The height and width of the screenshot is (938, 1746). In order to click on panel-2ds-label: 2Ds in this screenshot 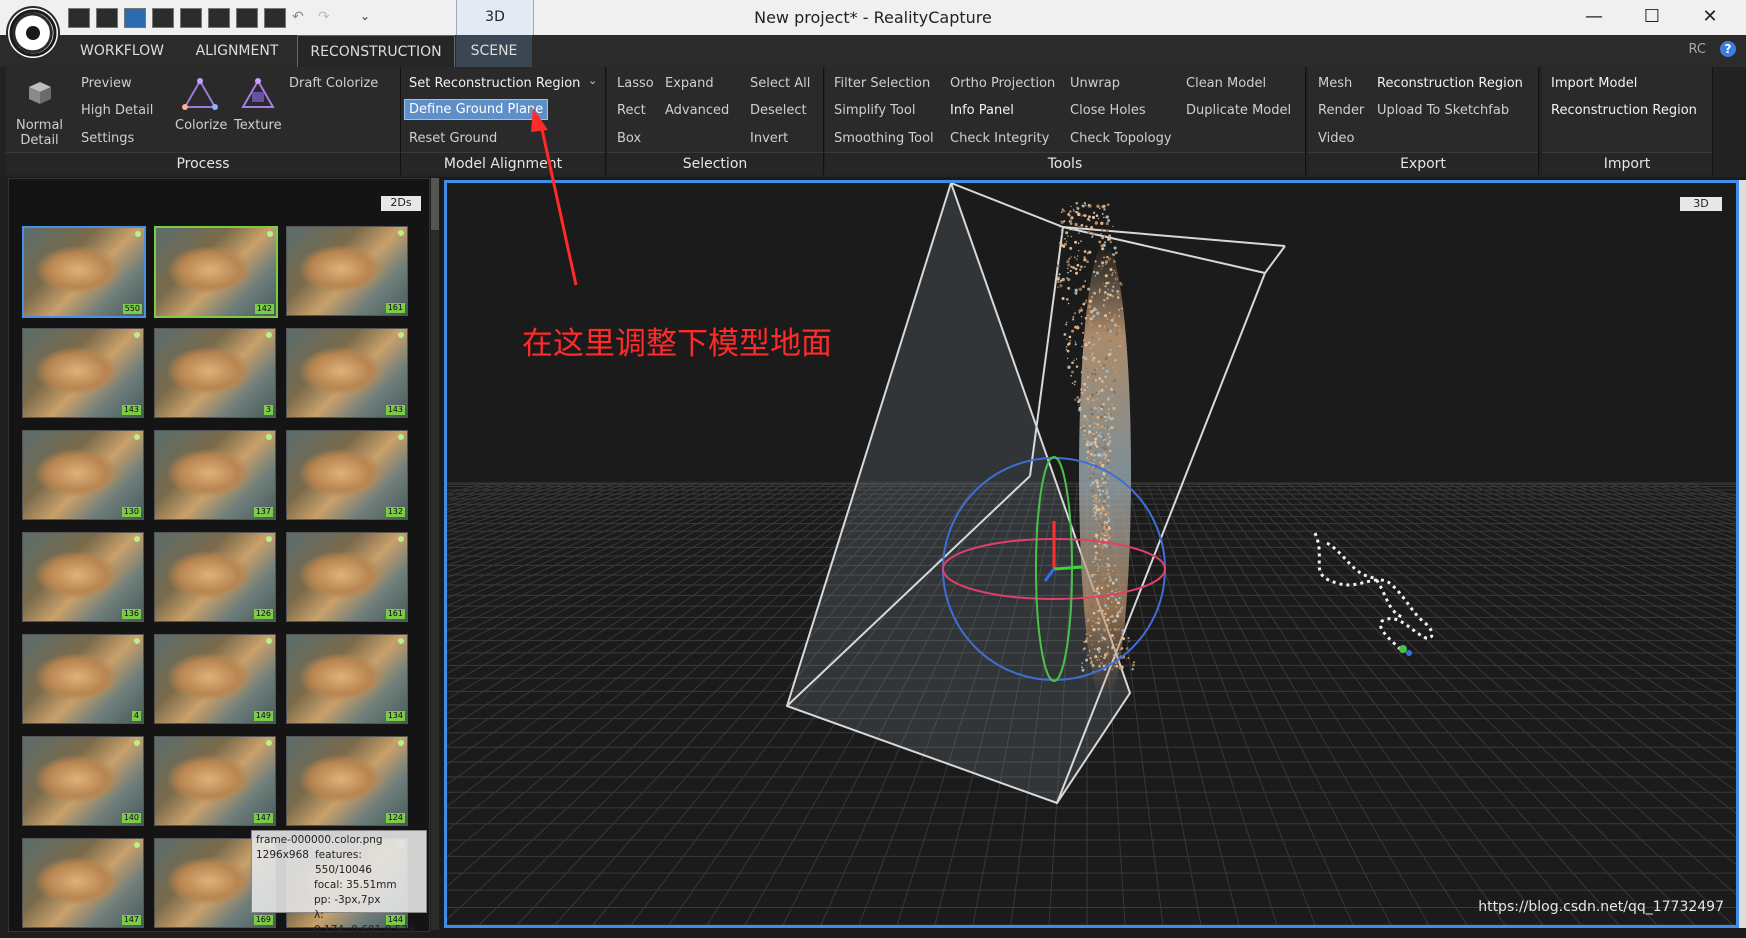, I will do `click(401, 203)`.